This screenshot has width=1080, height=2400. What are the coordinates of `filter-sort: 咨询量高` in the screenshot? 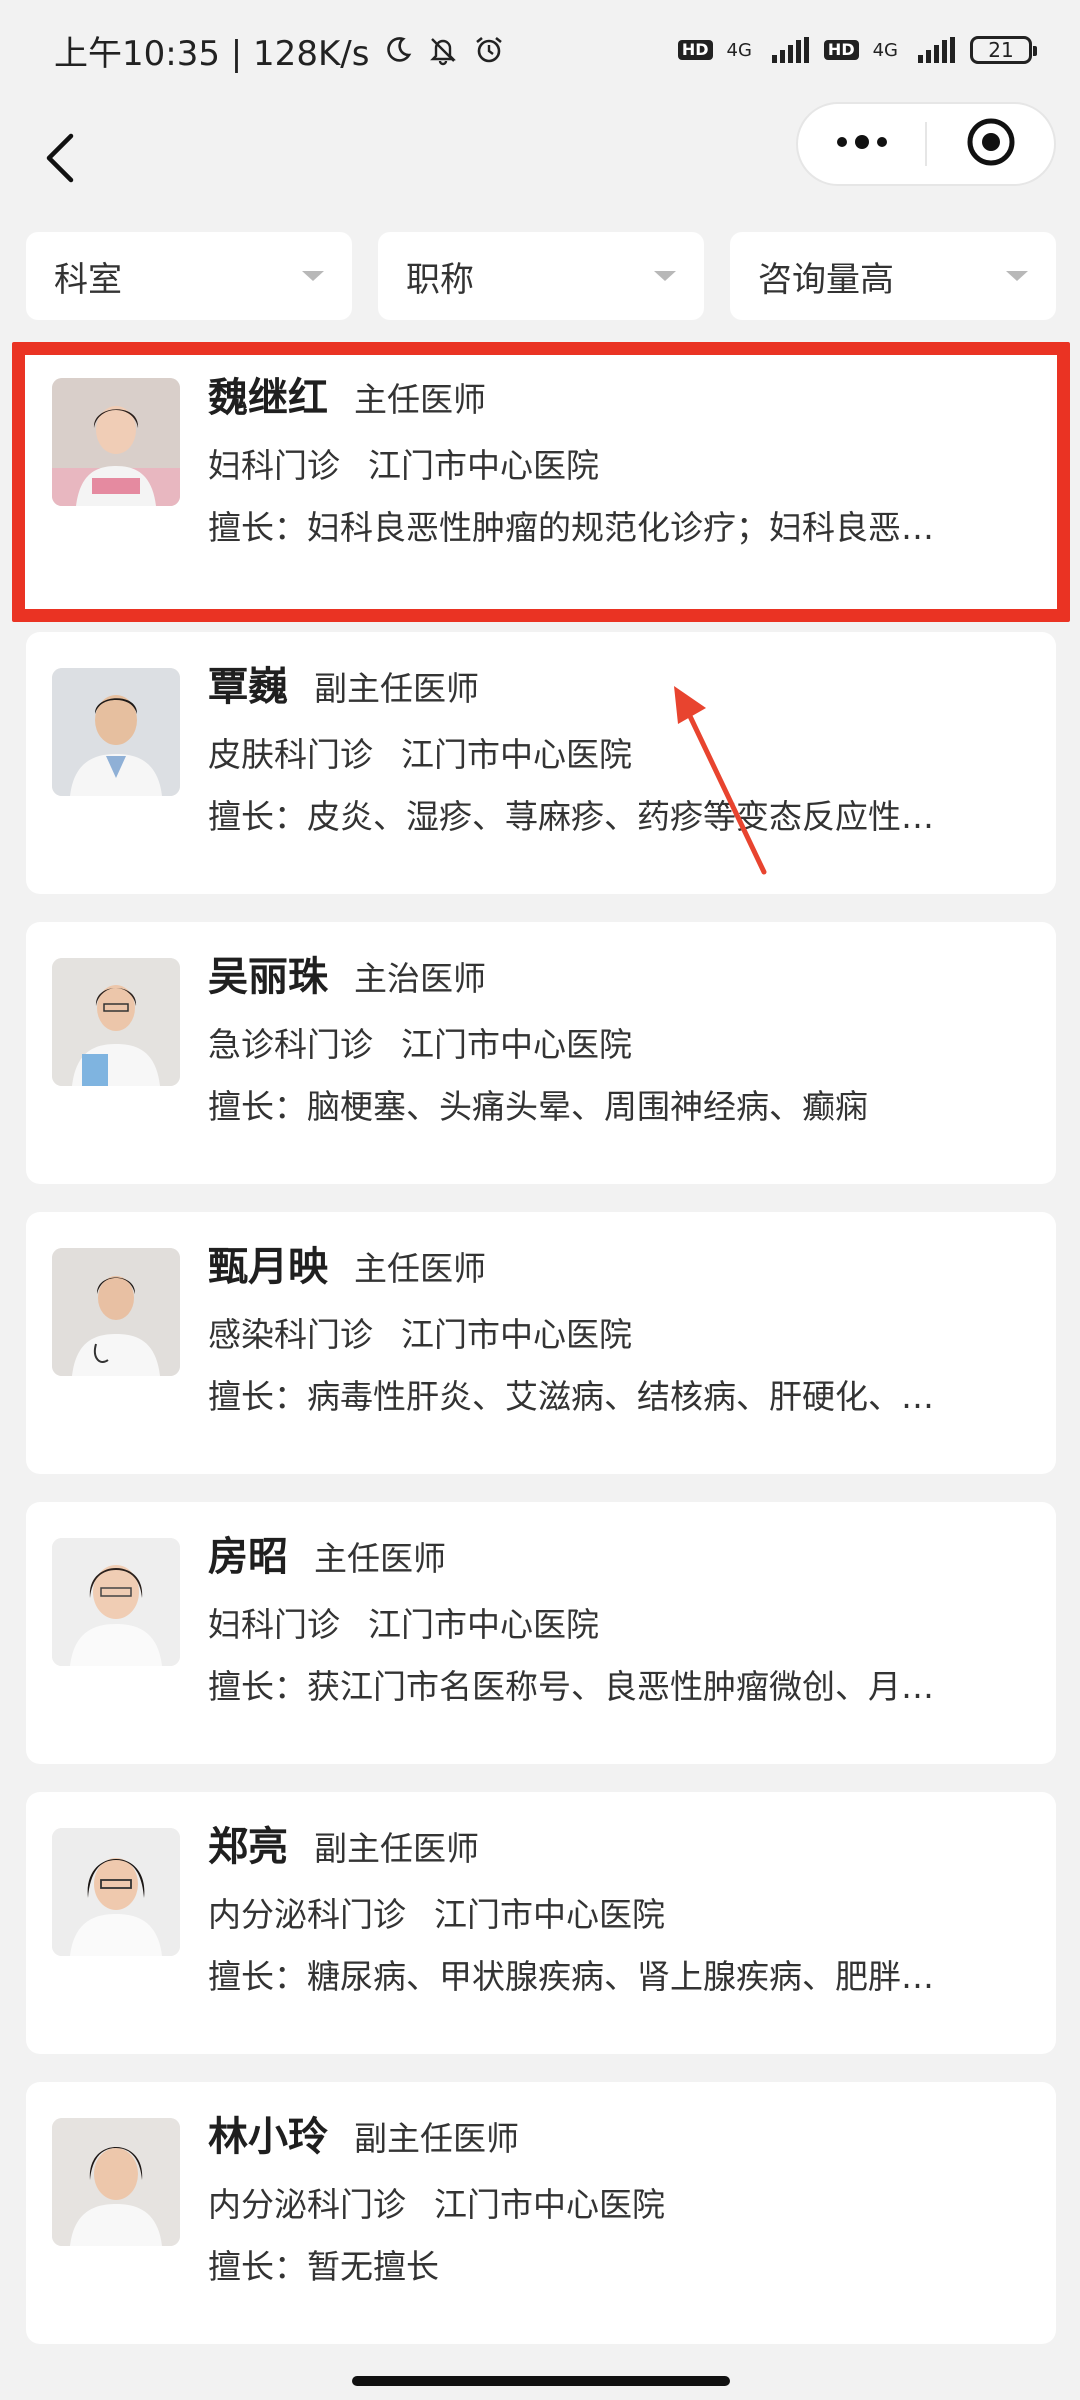 It's located at (893, 276).